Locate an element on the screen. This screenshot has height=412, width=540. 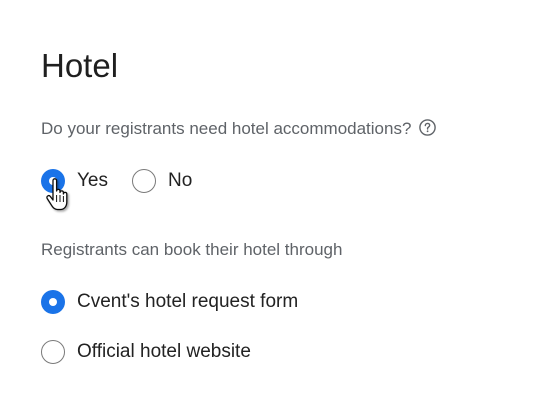
radio-button-yes is located at coordinates (53, 181).